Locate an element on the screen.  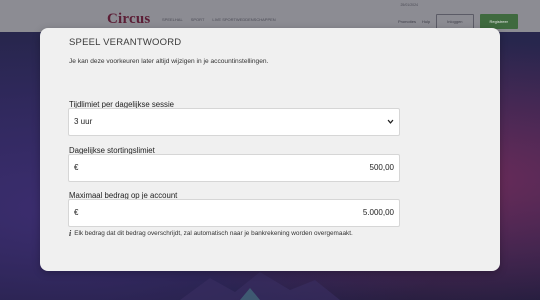
session-limit-value: 3 uur is located at coordinates (83, 121).